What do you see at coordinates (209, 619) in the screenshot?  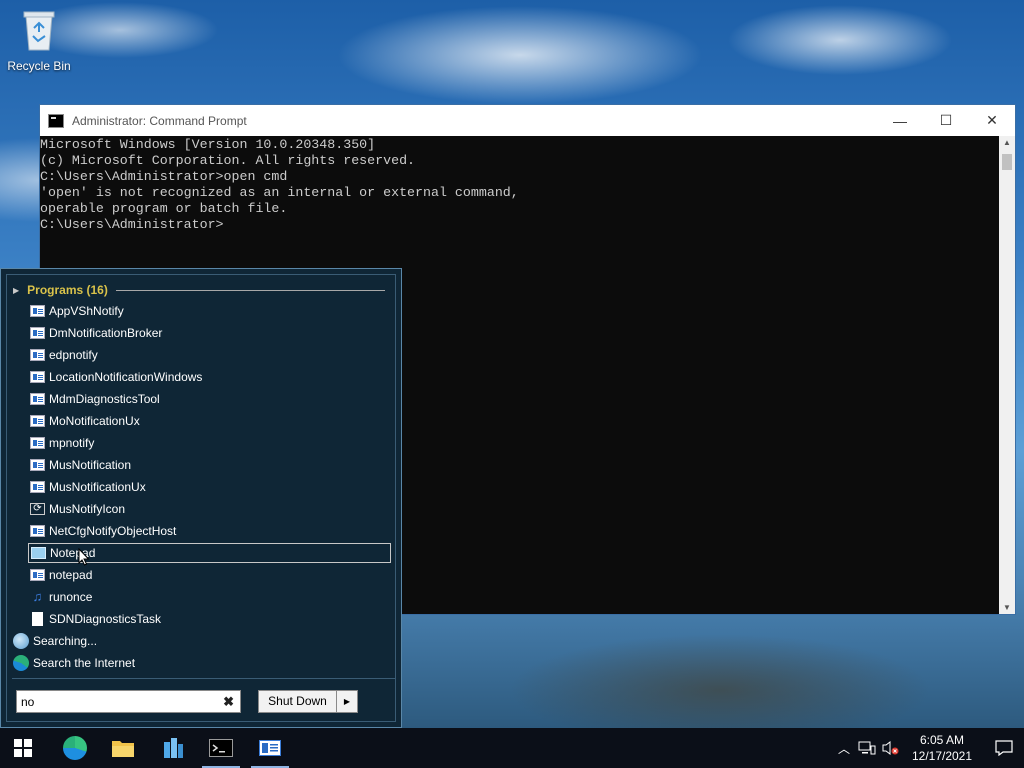 I see `program-item: SDNDiagnosticsTask` at bounding box center [209, 619].